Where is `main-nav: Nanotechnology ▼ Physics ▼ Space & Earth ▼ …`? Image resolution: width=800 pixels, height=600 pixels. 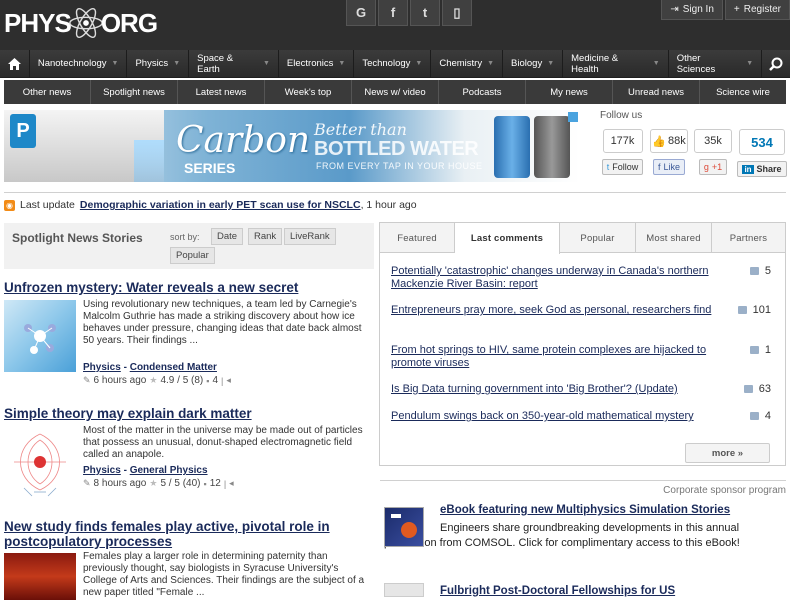
main-nav: Nanotechnology ▼ Physics ▼ Space & Earth ▼ … is located at coordinates (395, 63).